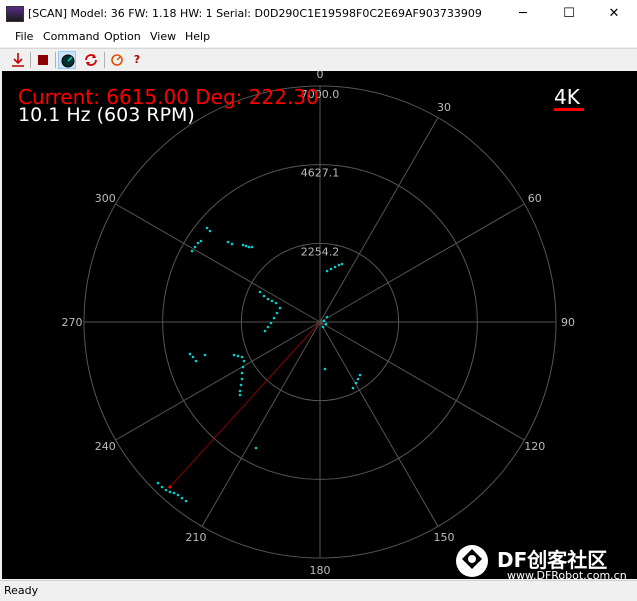 The image size is (637, 601). Describe the element at coordinates (72, 322) in the screenshot. I see `angle-label: 270` at that location.